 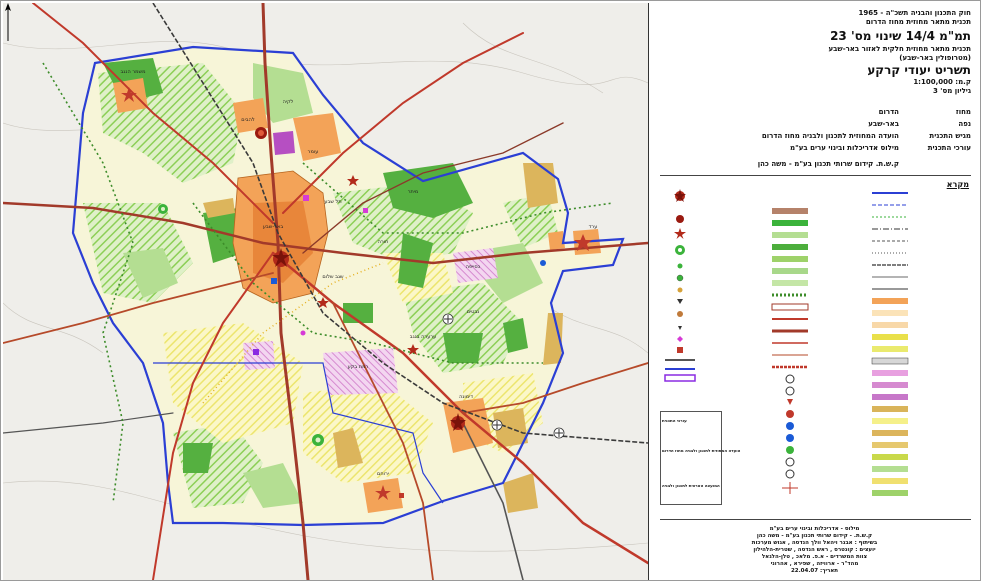 What do you see at coordinates (935, 58) in the screenshot?
I see `plan-subtitle-2: (מטרופולין באר-שבע)` at bounding box center [935, 58].